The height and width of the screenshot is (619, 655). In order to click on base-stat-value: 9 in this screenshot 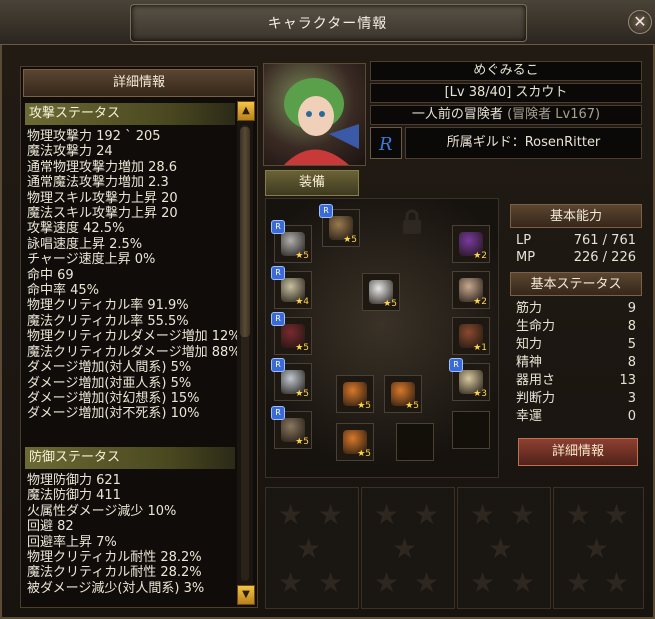, I will do `click(631, 308)`.